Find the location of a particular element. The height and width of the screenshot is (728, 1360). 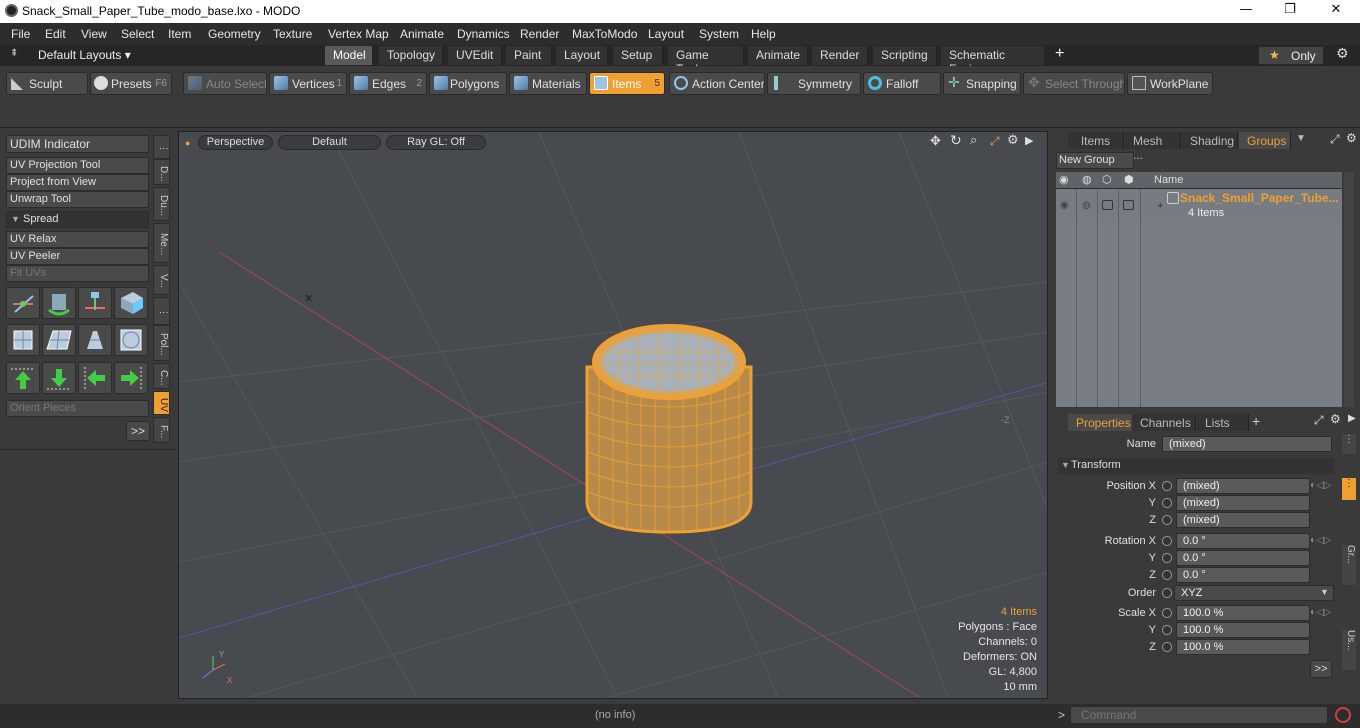

menu-vertex-map: Vertex Map is located at coordinates (358, 34).